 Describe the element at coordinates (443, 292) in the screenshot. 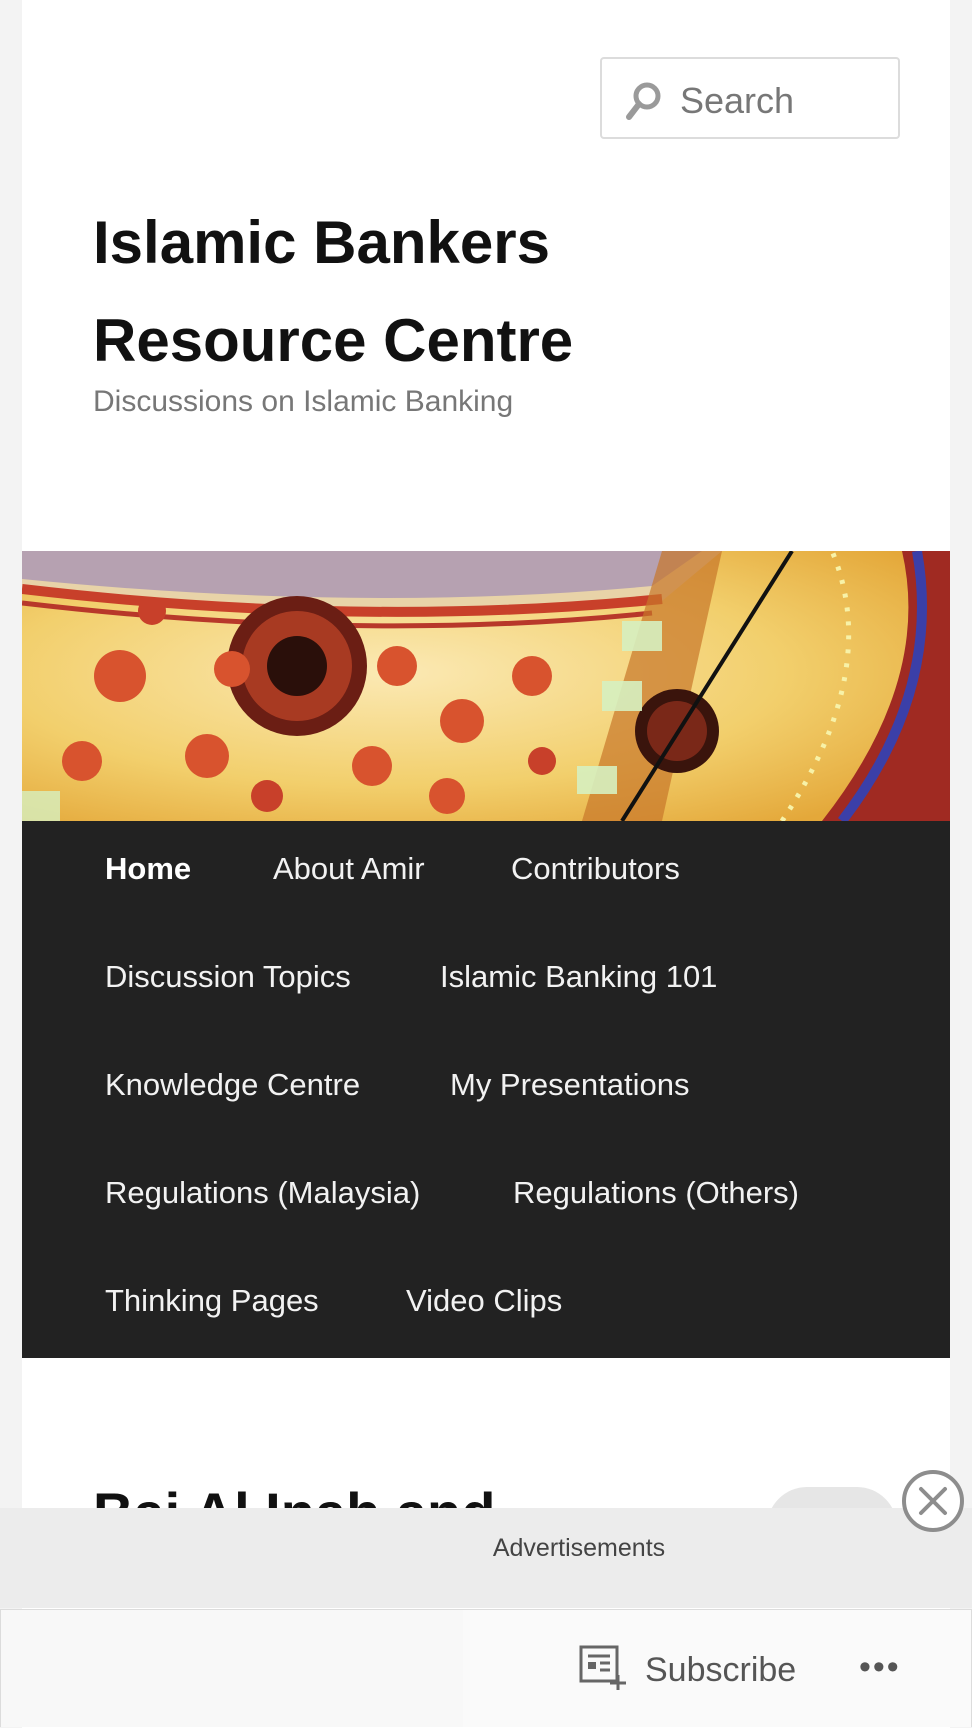

I see `site-title: Islamic Bankers Resource Centre` at that location.